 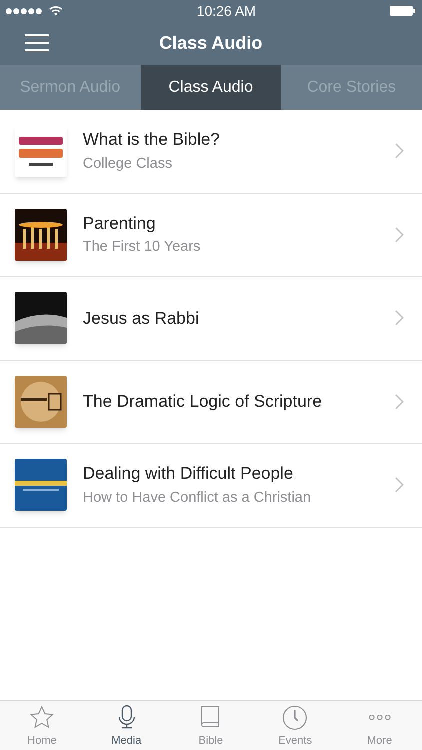 I want to click on menu-icon, so click(x=37, y=43).